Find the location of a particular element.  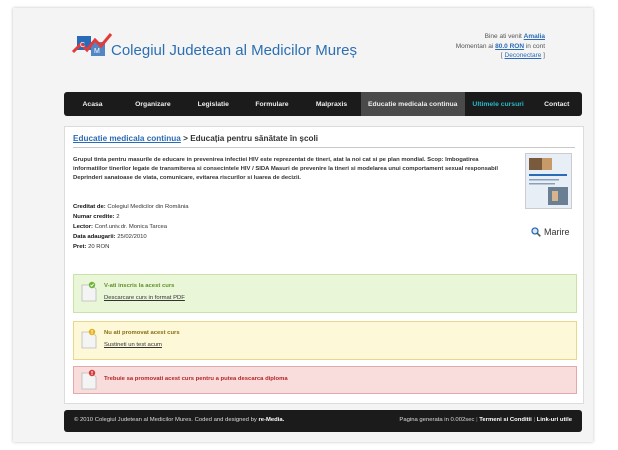

magnifier-icon is located at coordinates (536, 232).